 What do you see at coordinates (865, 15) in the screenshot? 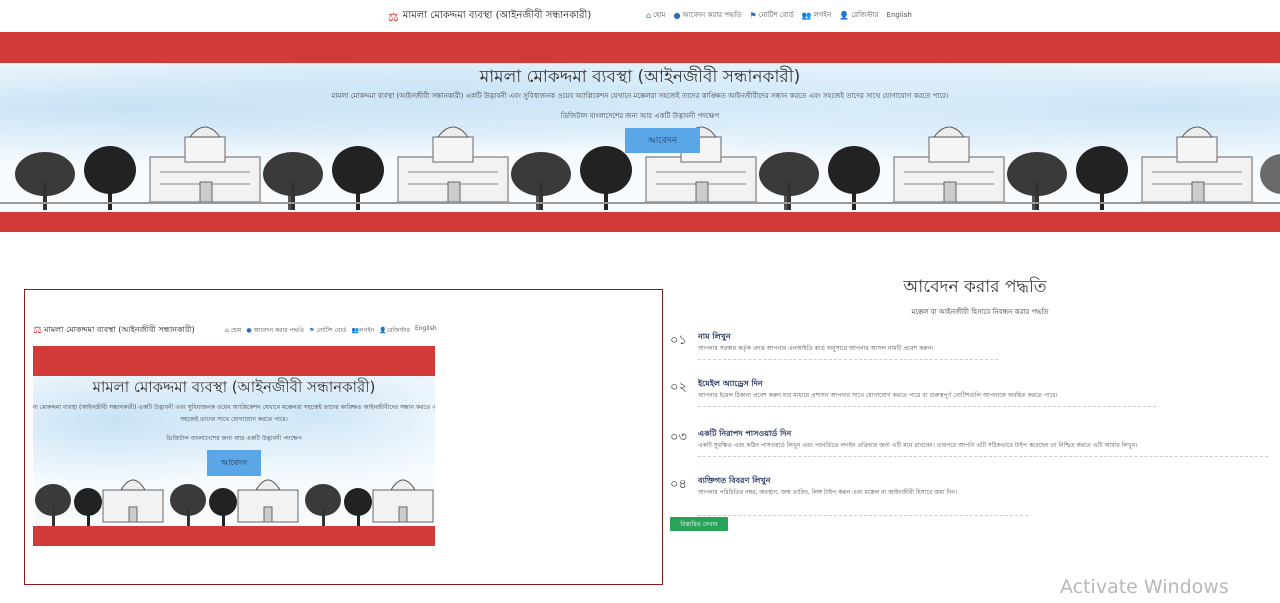
I see `nav-register-label: রেজিস্টার` at bounding box center [865, 15].